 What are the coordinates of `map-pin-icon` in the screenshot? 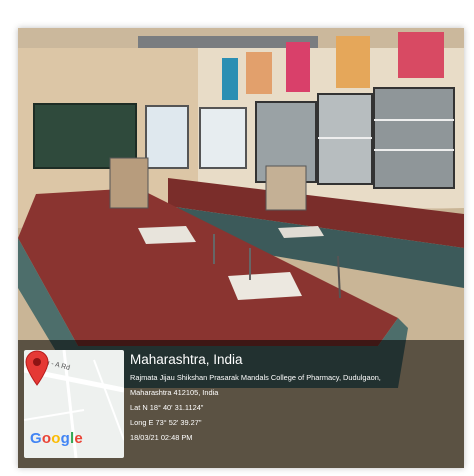 It's located at (37, 368).